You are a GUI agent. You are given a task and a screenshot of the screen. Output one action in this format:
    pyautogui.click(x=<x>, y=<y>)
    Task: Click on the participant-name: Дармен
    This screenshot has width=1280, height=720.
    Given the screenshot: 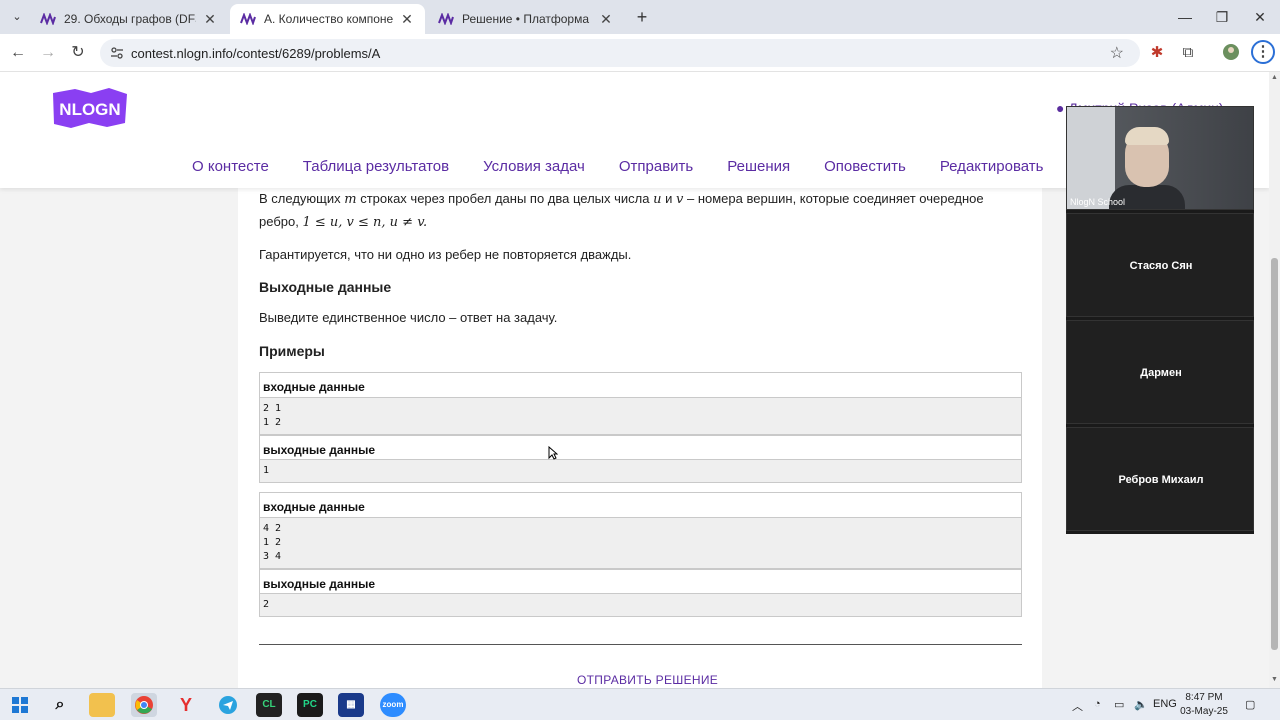 What is the action you would take?
    pyautogui.click(x=1161, y=373)
    